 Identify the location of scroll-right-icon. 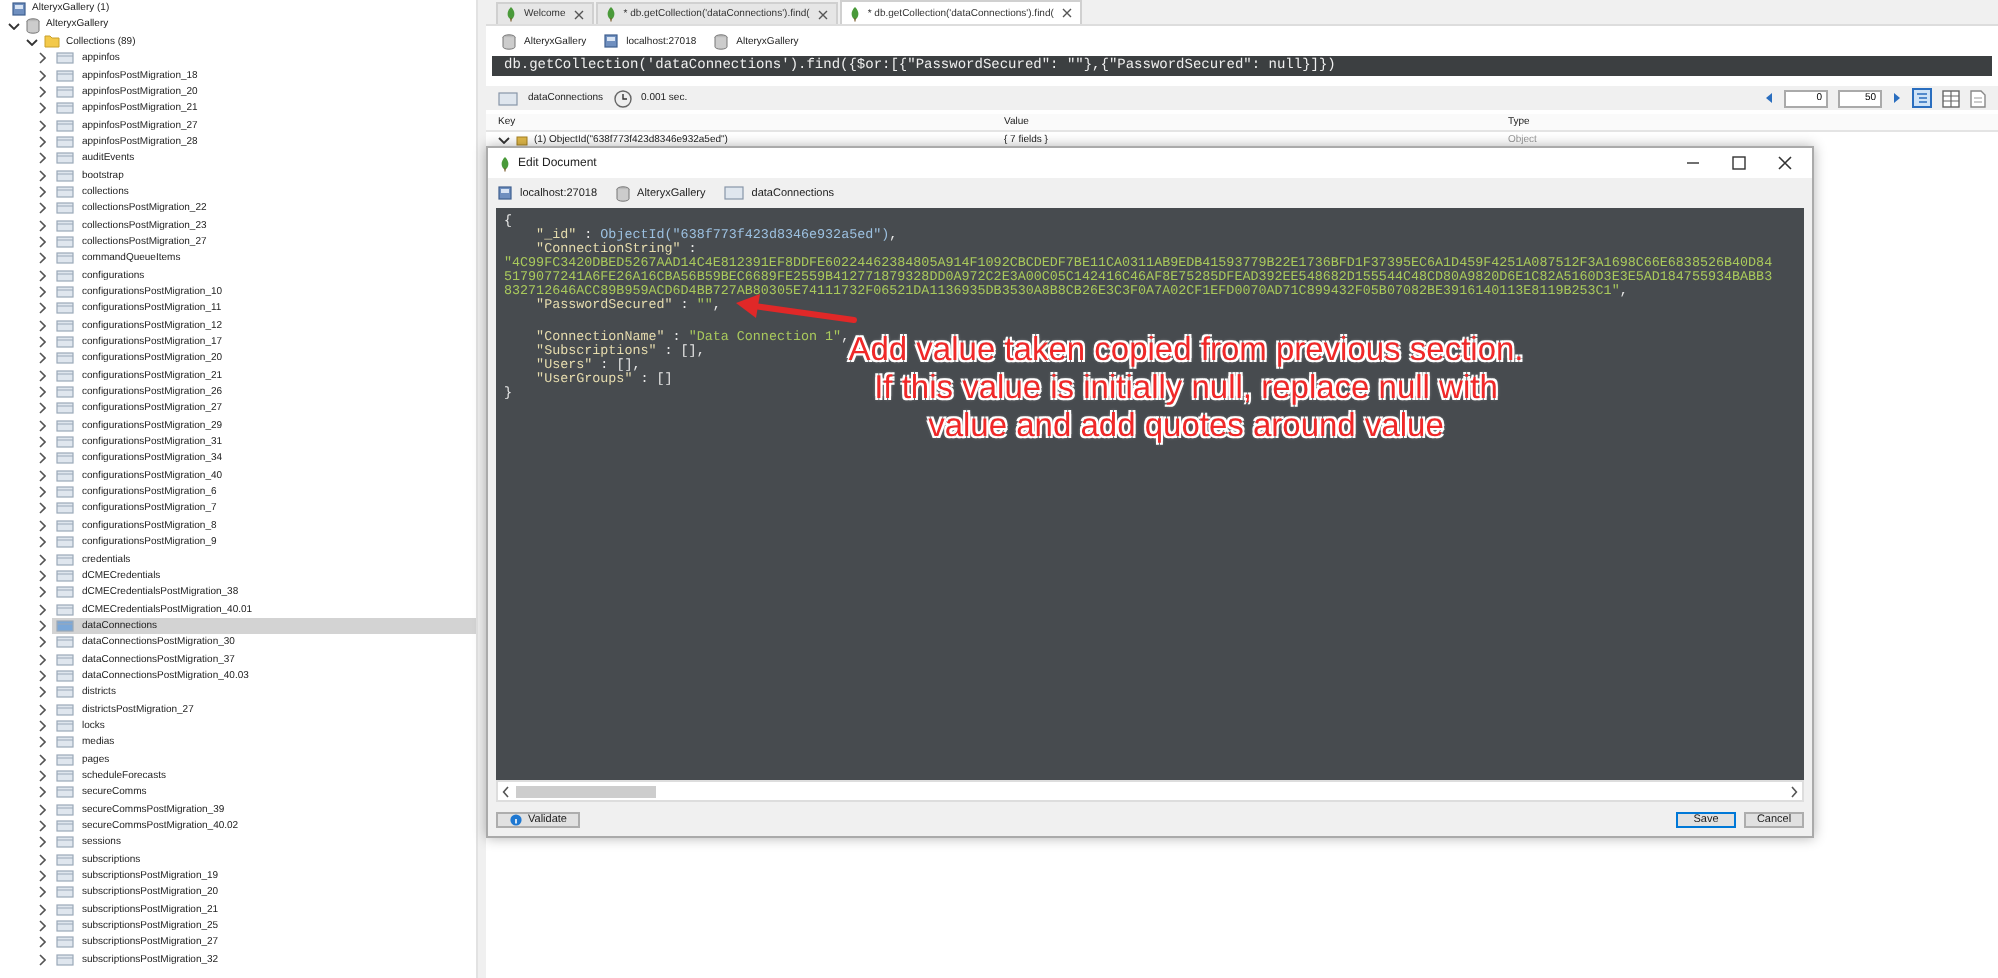
(1794, 791).